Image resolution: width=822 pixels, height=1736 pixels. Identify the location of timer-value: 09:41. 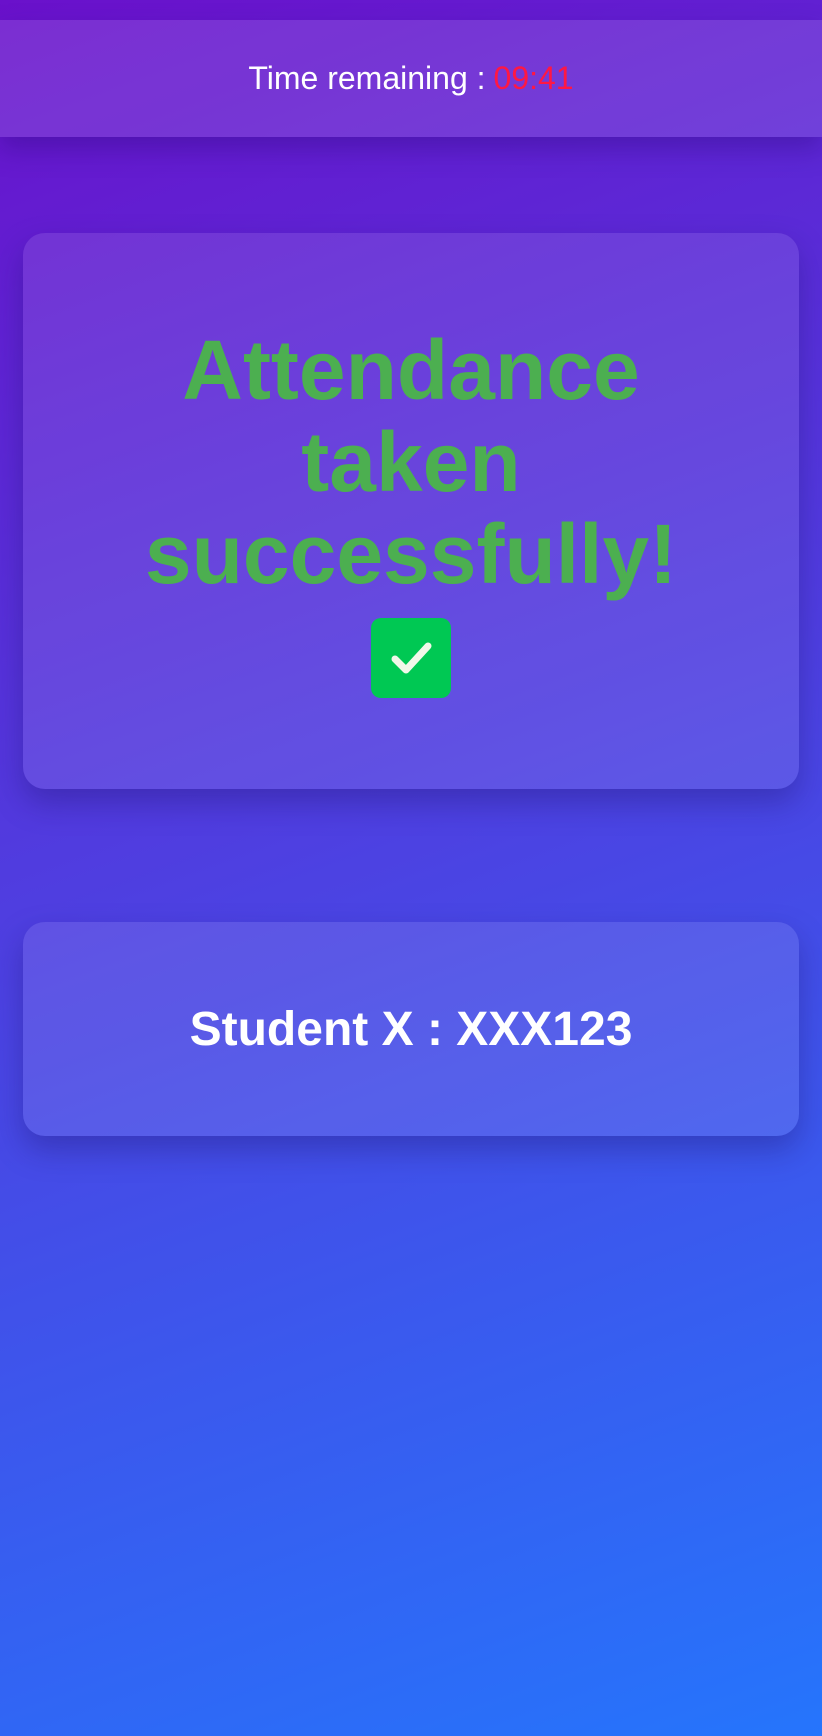
(533, 78).